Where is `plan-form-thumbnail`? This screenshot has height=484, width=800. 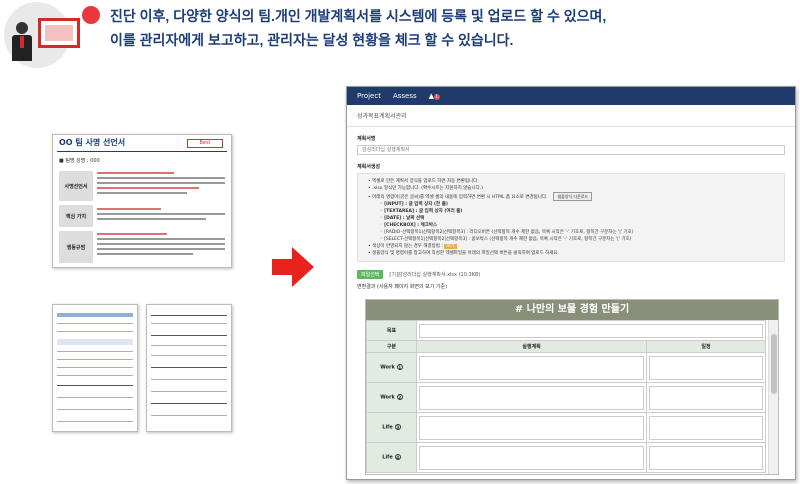
plan-form-thumbnail is located at coordinates (95, 368).